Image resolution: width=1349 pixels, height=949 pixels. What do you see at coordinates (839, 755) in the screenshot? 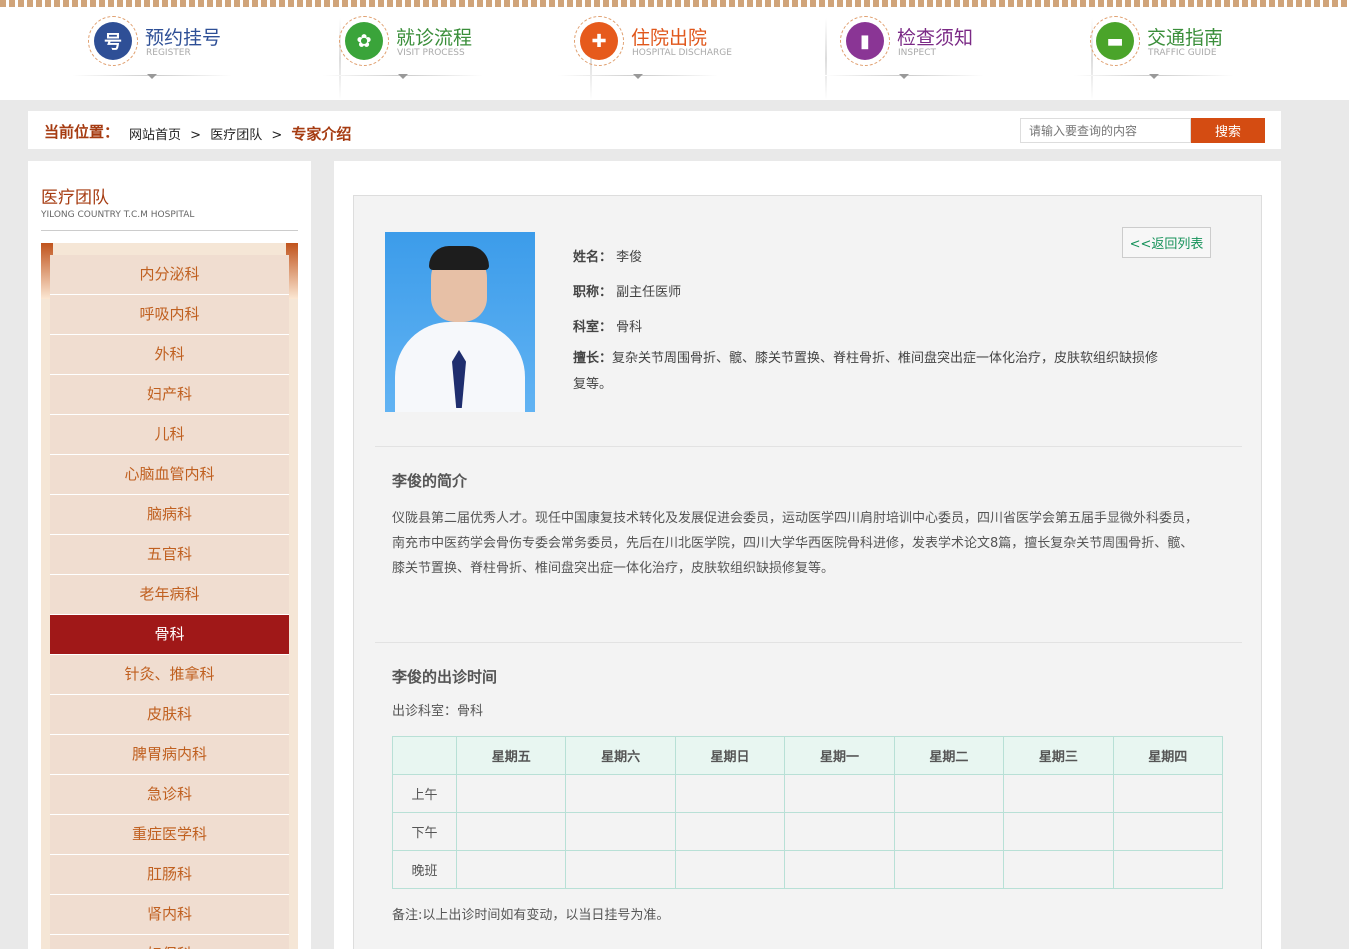
I see `schedule-day-header: 星期一` at bounding box center [839, 755].